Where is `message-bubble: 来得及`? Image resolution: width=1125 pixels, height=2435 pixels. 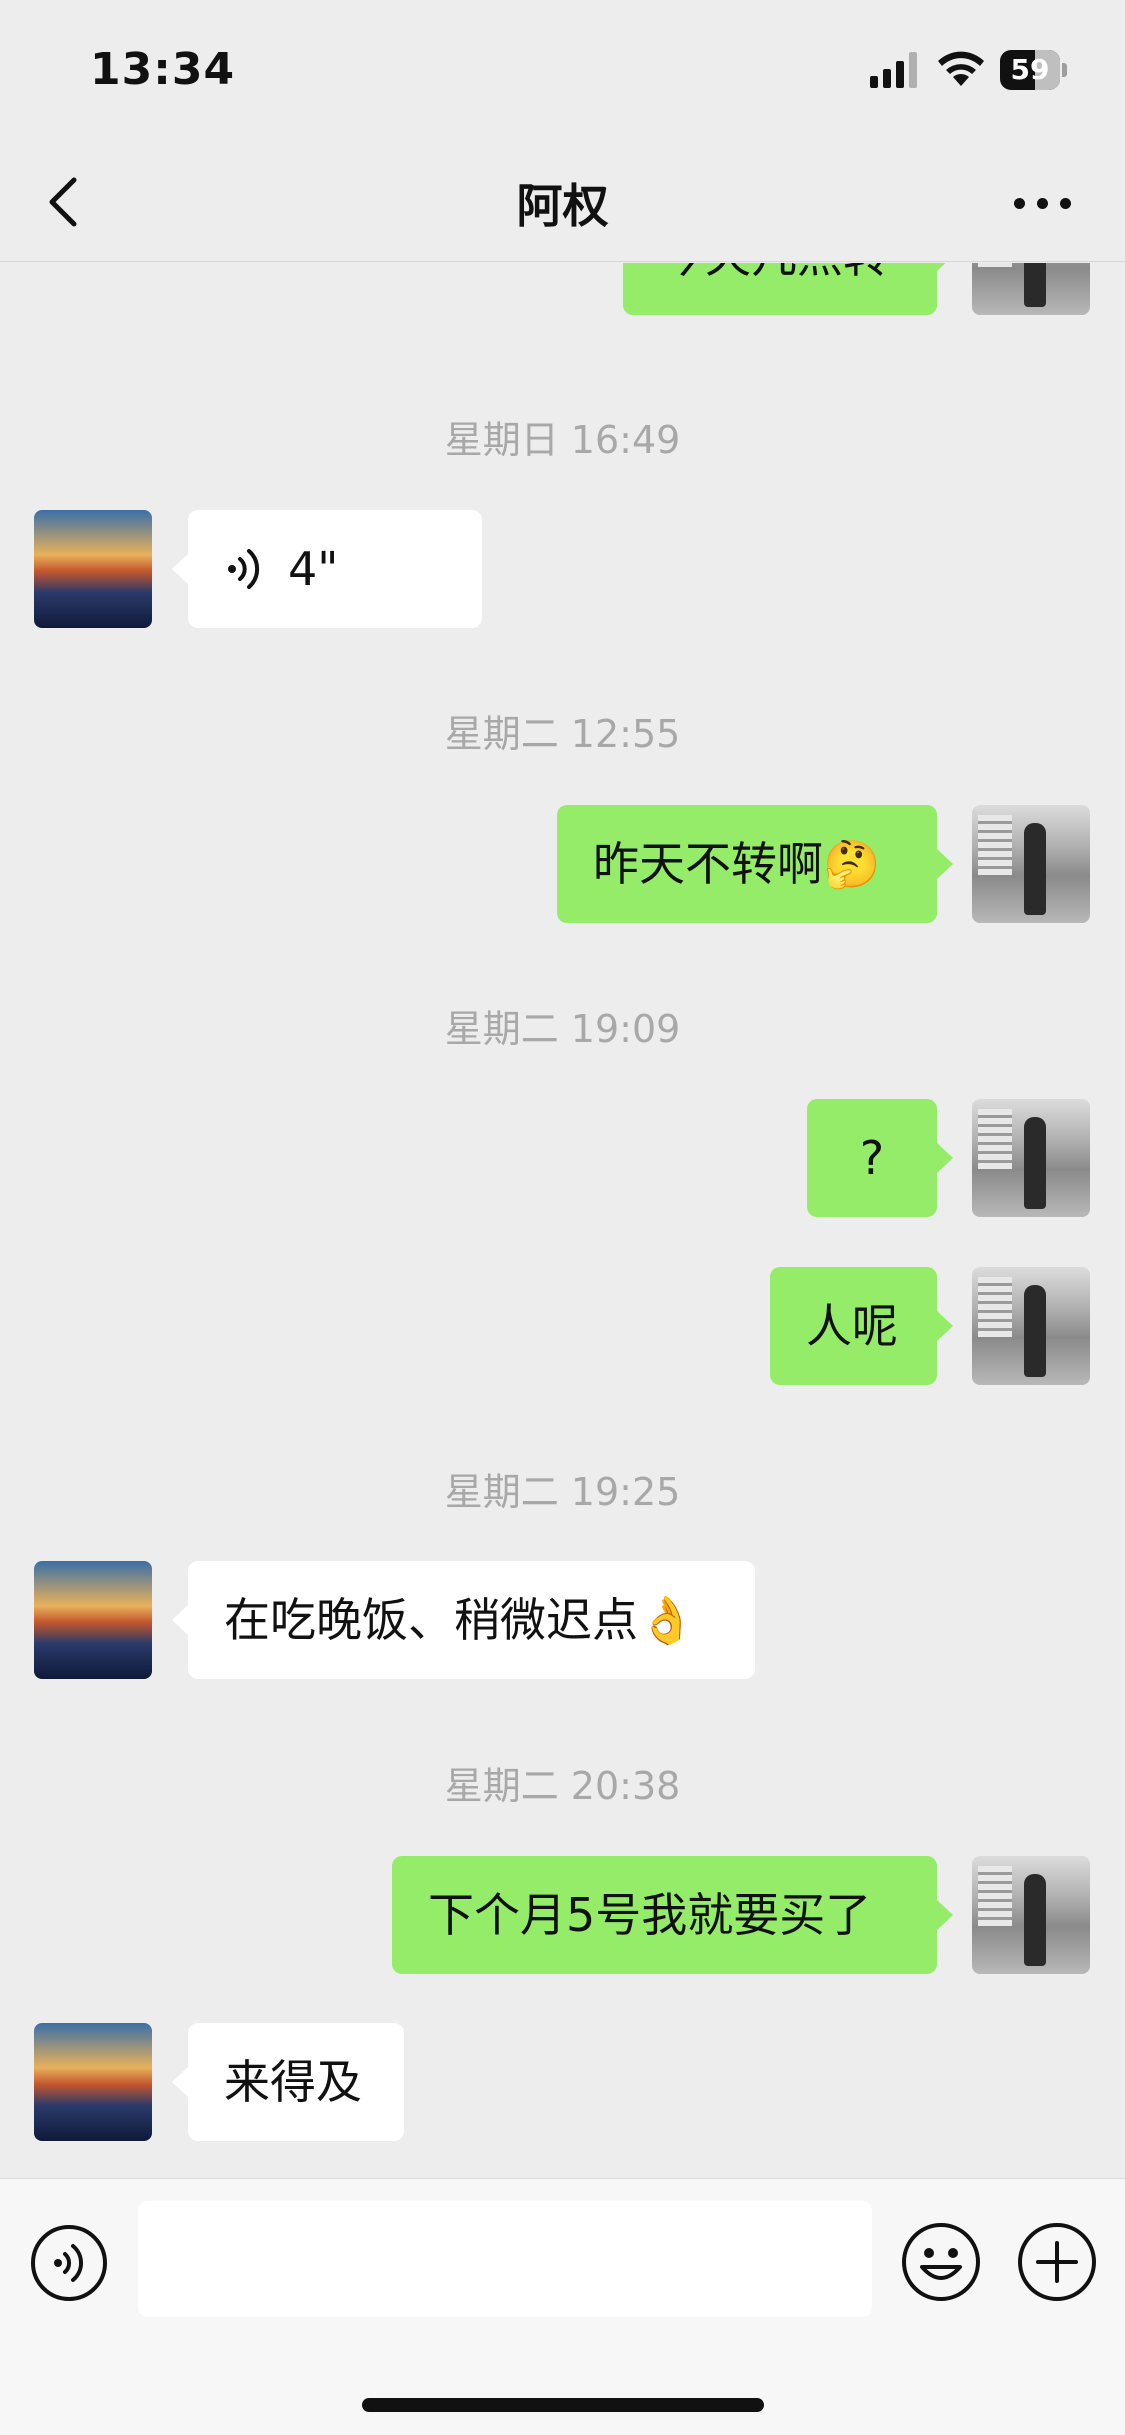
message-bubble: 来得及 is located at coordinates (288, 2082).